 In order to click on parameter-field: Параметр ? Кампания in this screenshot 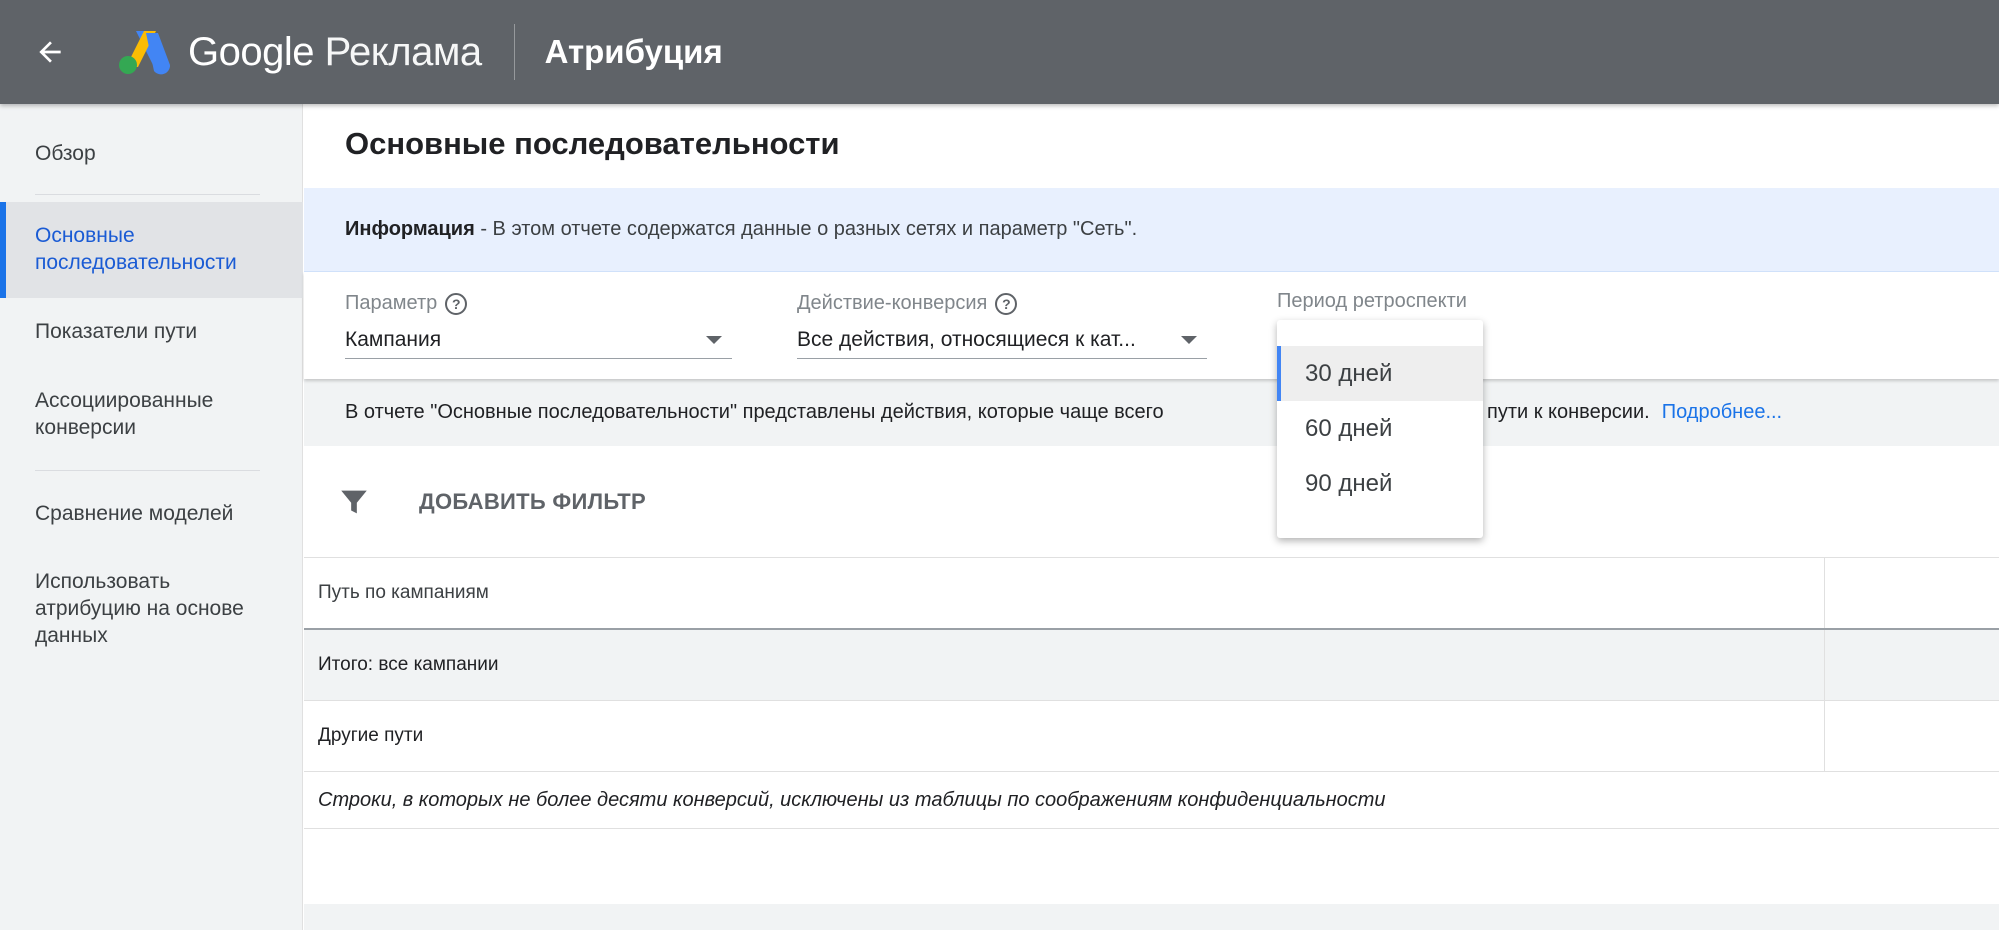, I will do `click(538, 325)`.